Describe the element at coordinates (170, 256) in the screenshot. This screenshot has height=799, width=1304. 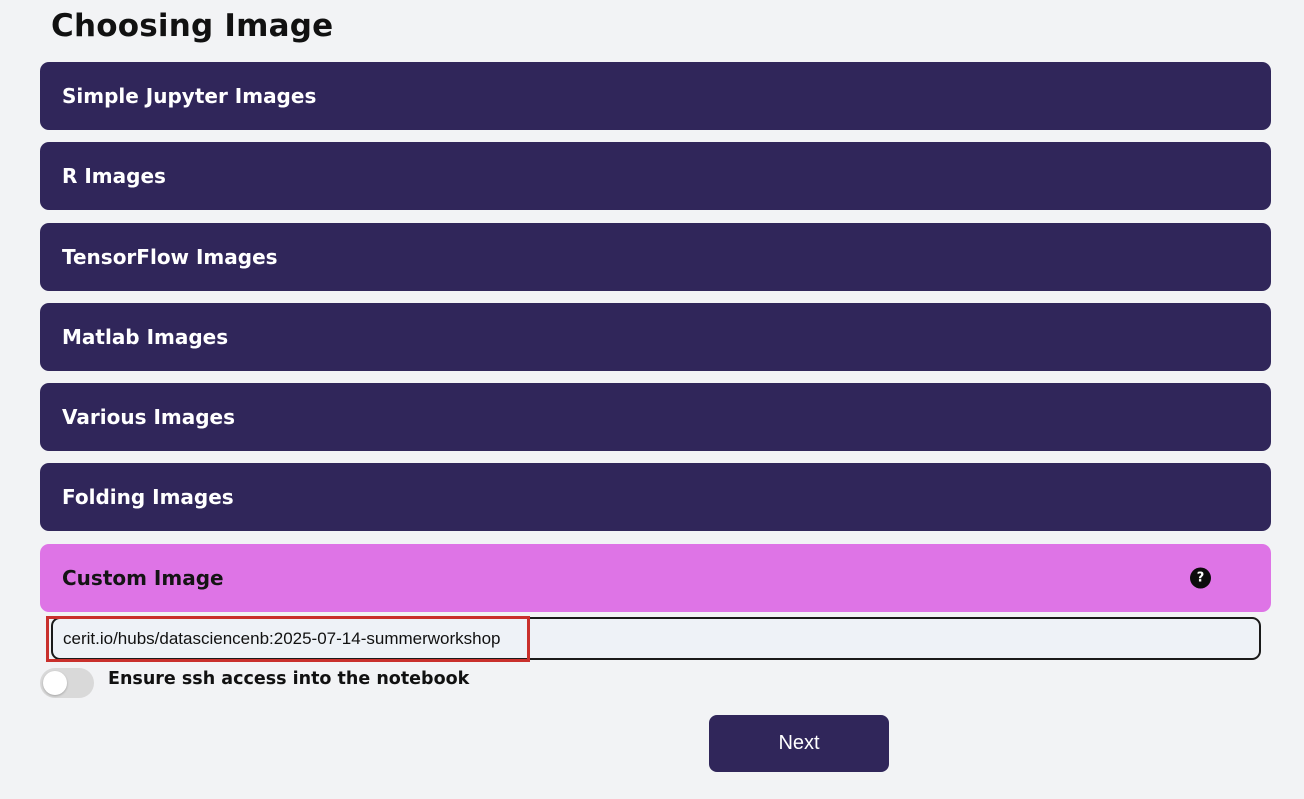
I see `accordion-item-label: TensorFlow Images` at that location.